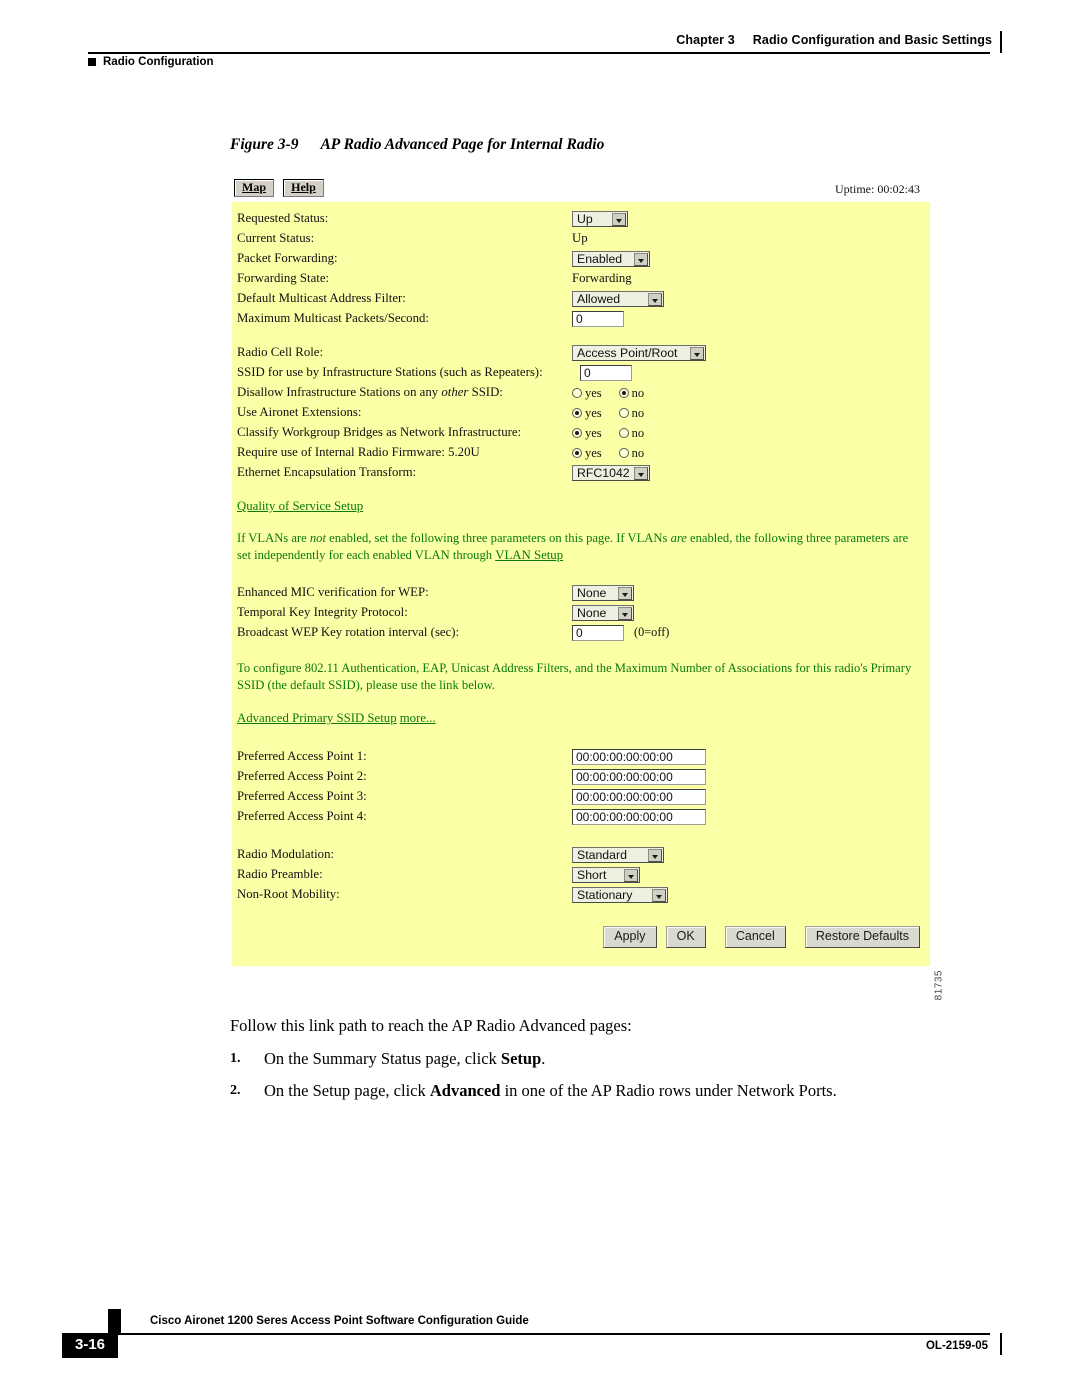 This screenshot has height=1397, width=1080. What do you see at coordinates (598, 633) in the screenshot?
I see `wep-rotation-input: 0` at bounding box center [598, 633].